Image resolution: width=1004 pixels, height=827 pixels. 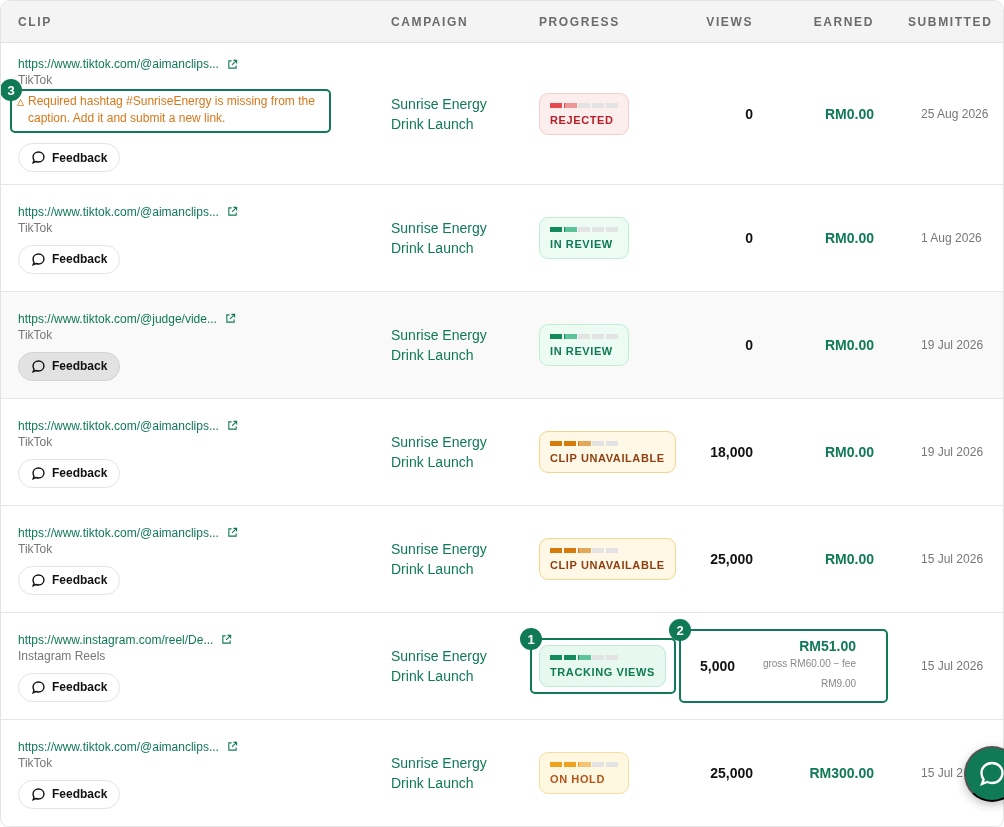 I want to click on column-header: SUBMITTED, so click(x=950, y=21).